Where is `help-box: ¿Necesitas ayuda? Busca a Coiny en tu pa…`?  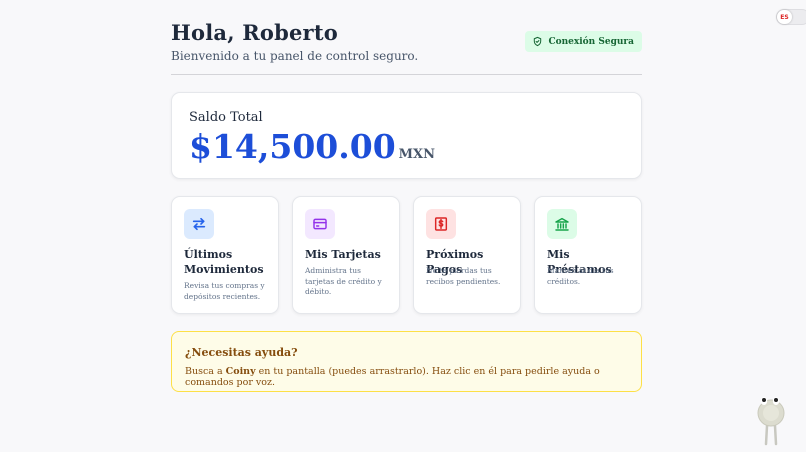 help-box: ¿Necesitas ayuda? Busca a Coiny en tu pa… is located at coordinates (406, 361).